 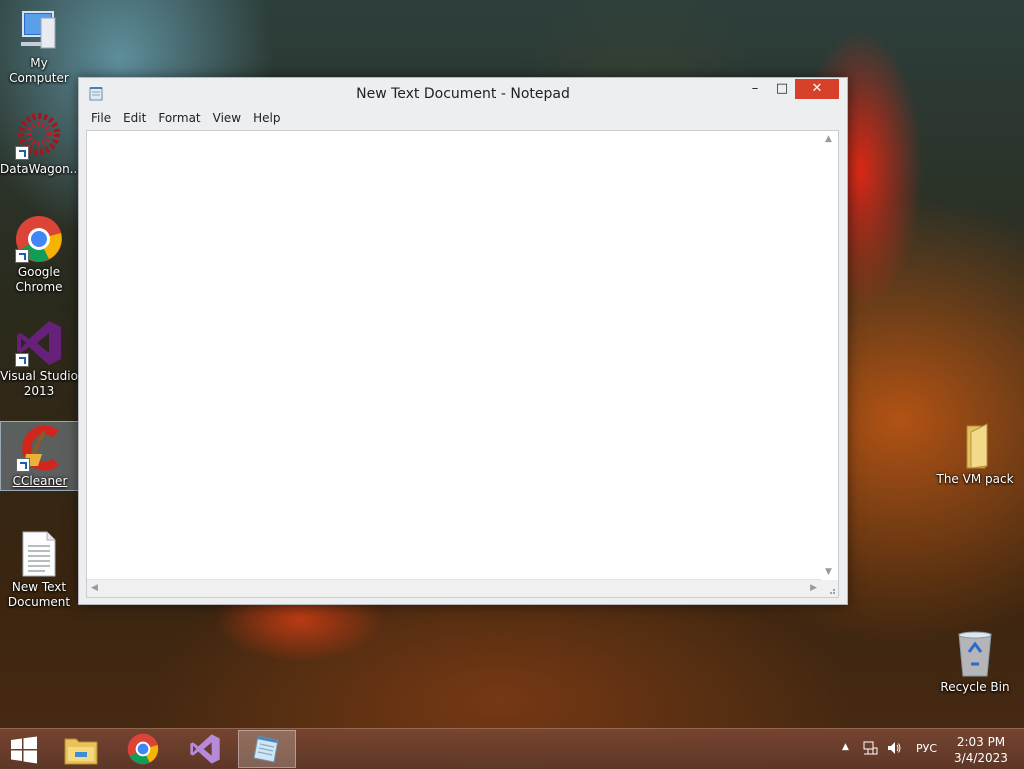 I want to click on taskbar-notepad, so click(x=267, y=749).